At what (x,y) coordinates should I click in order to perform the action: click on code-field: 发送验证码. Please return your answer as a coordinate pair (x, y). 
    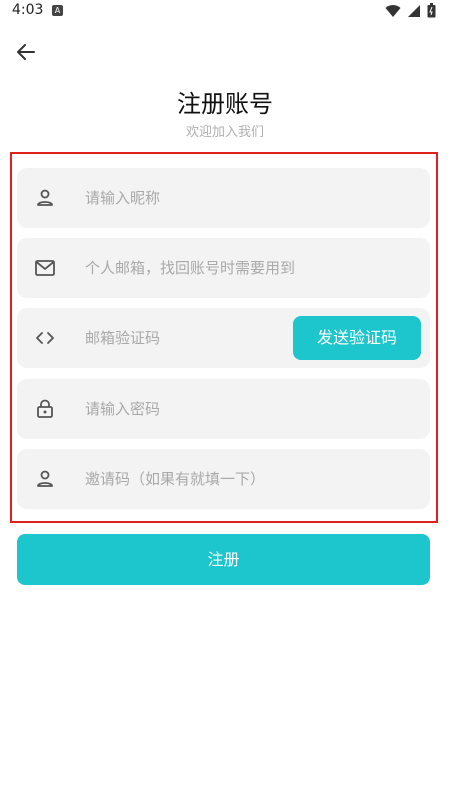
    Looking at the image, I should click on (223, 338).